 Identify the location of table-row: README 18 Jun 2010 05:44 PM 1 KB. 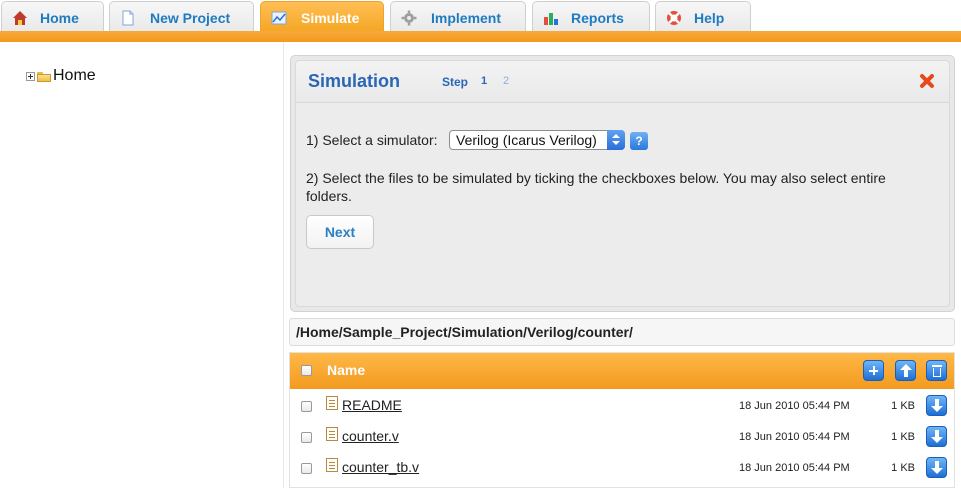
(622, 406).